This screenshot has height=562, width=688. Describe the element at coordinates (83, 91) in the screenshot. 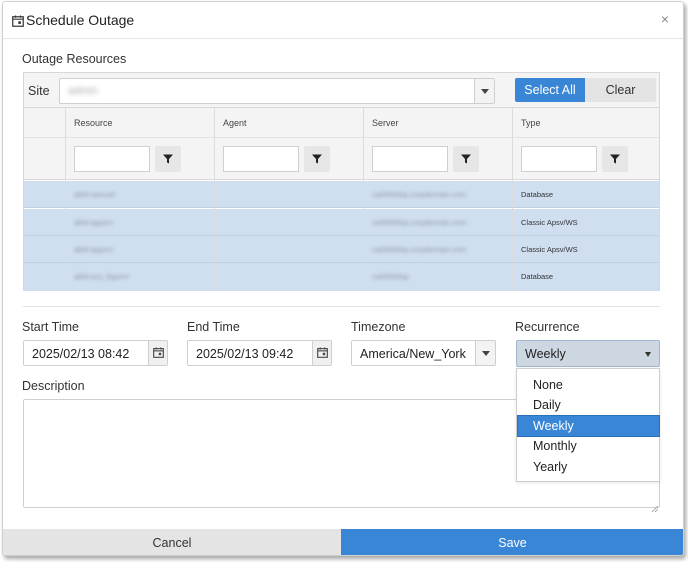

I see `site-value: admin` at that location.